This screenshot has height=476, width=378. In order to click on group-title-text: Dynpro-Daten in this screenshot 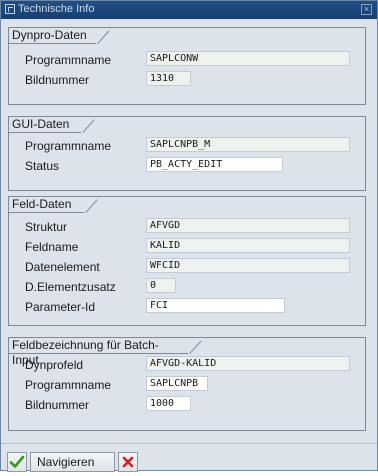, I will do `click(49, 35)`.